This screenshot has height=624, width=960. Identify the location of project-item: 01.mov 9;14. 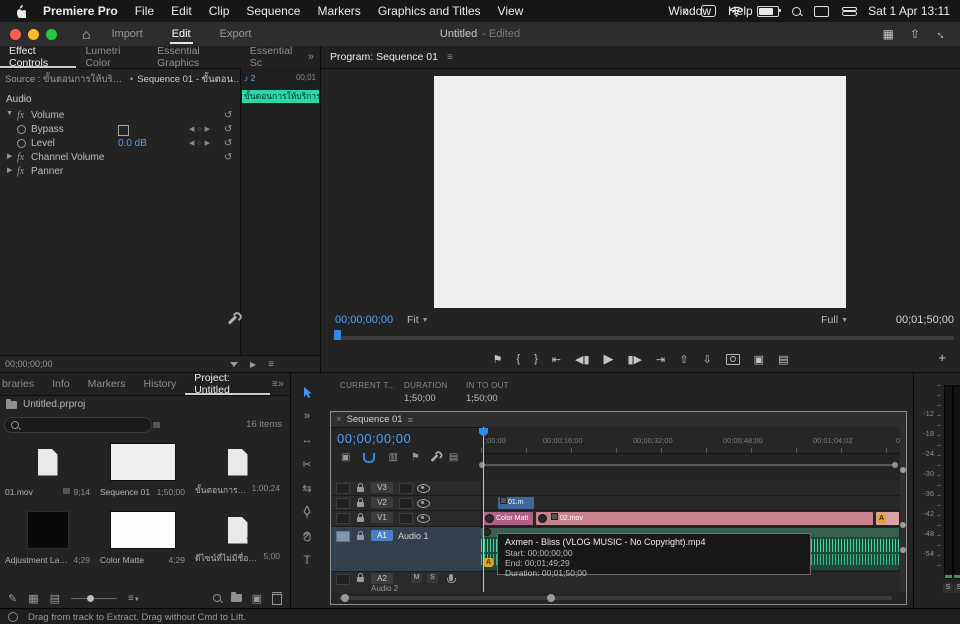
(47, 471).